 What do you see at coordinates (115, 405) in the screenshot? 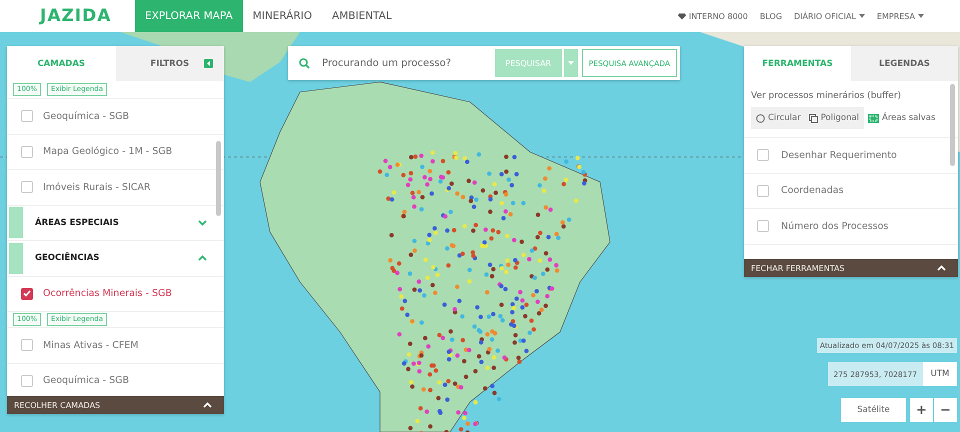
I see `collapse-layers-button: RECOLHER CAMADAS` at bounding box center [115, 405].